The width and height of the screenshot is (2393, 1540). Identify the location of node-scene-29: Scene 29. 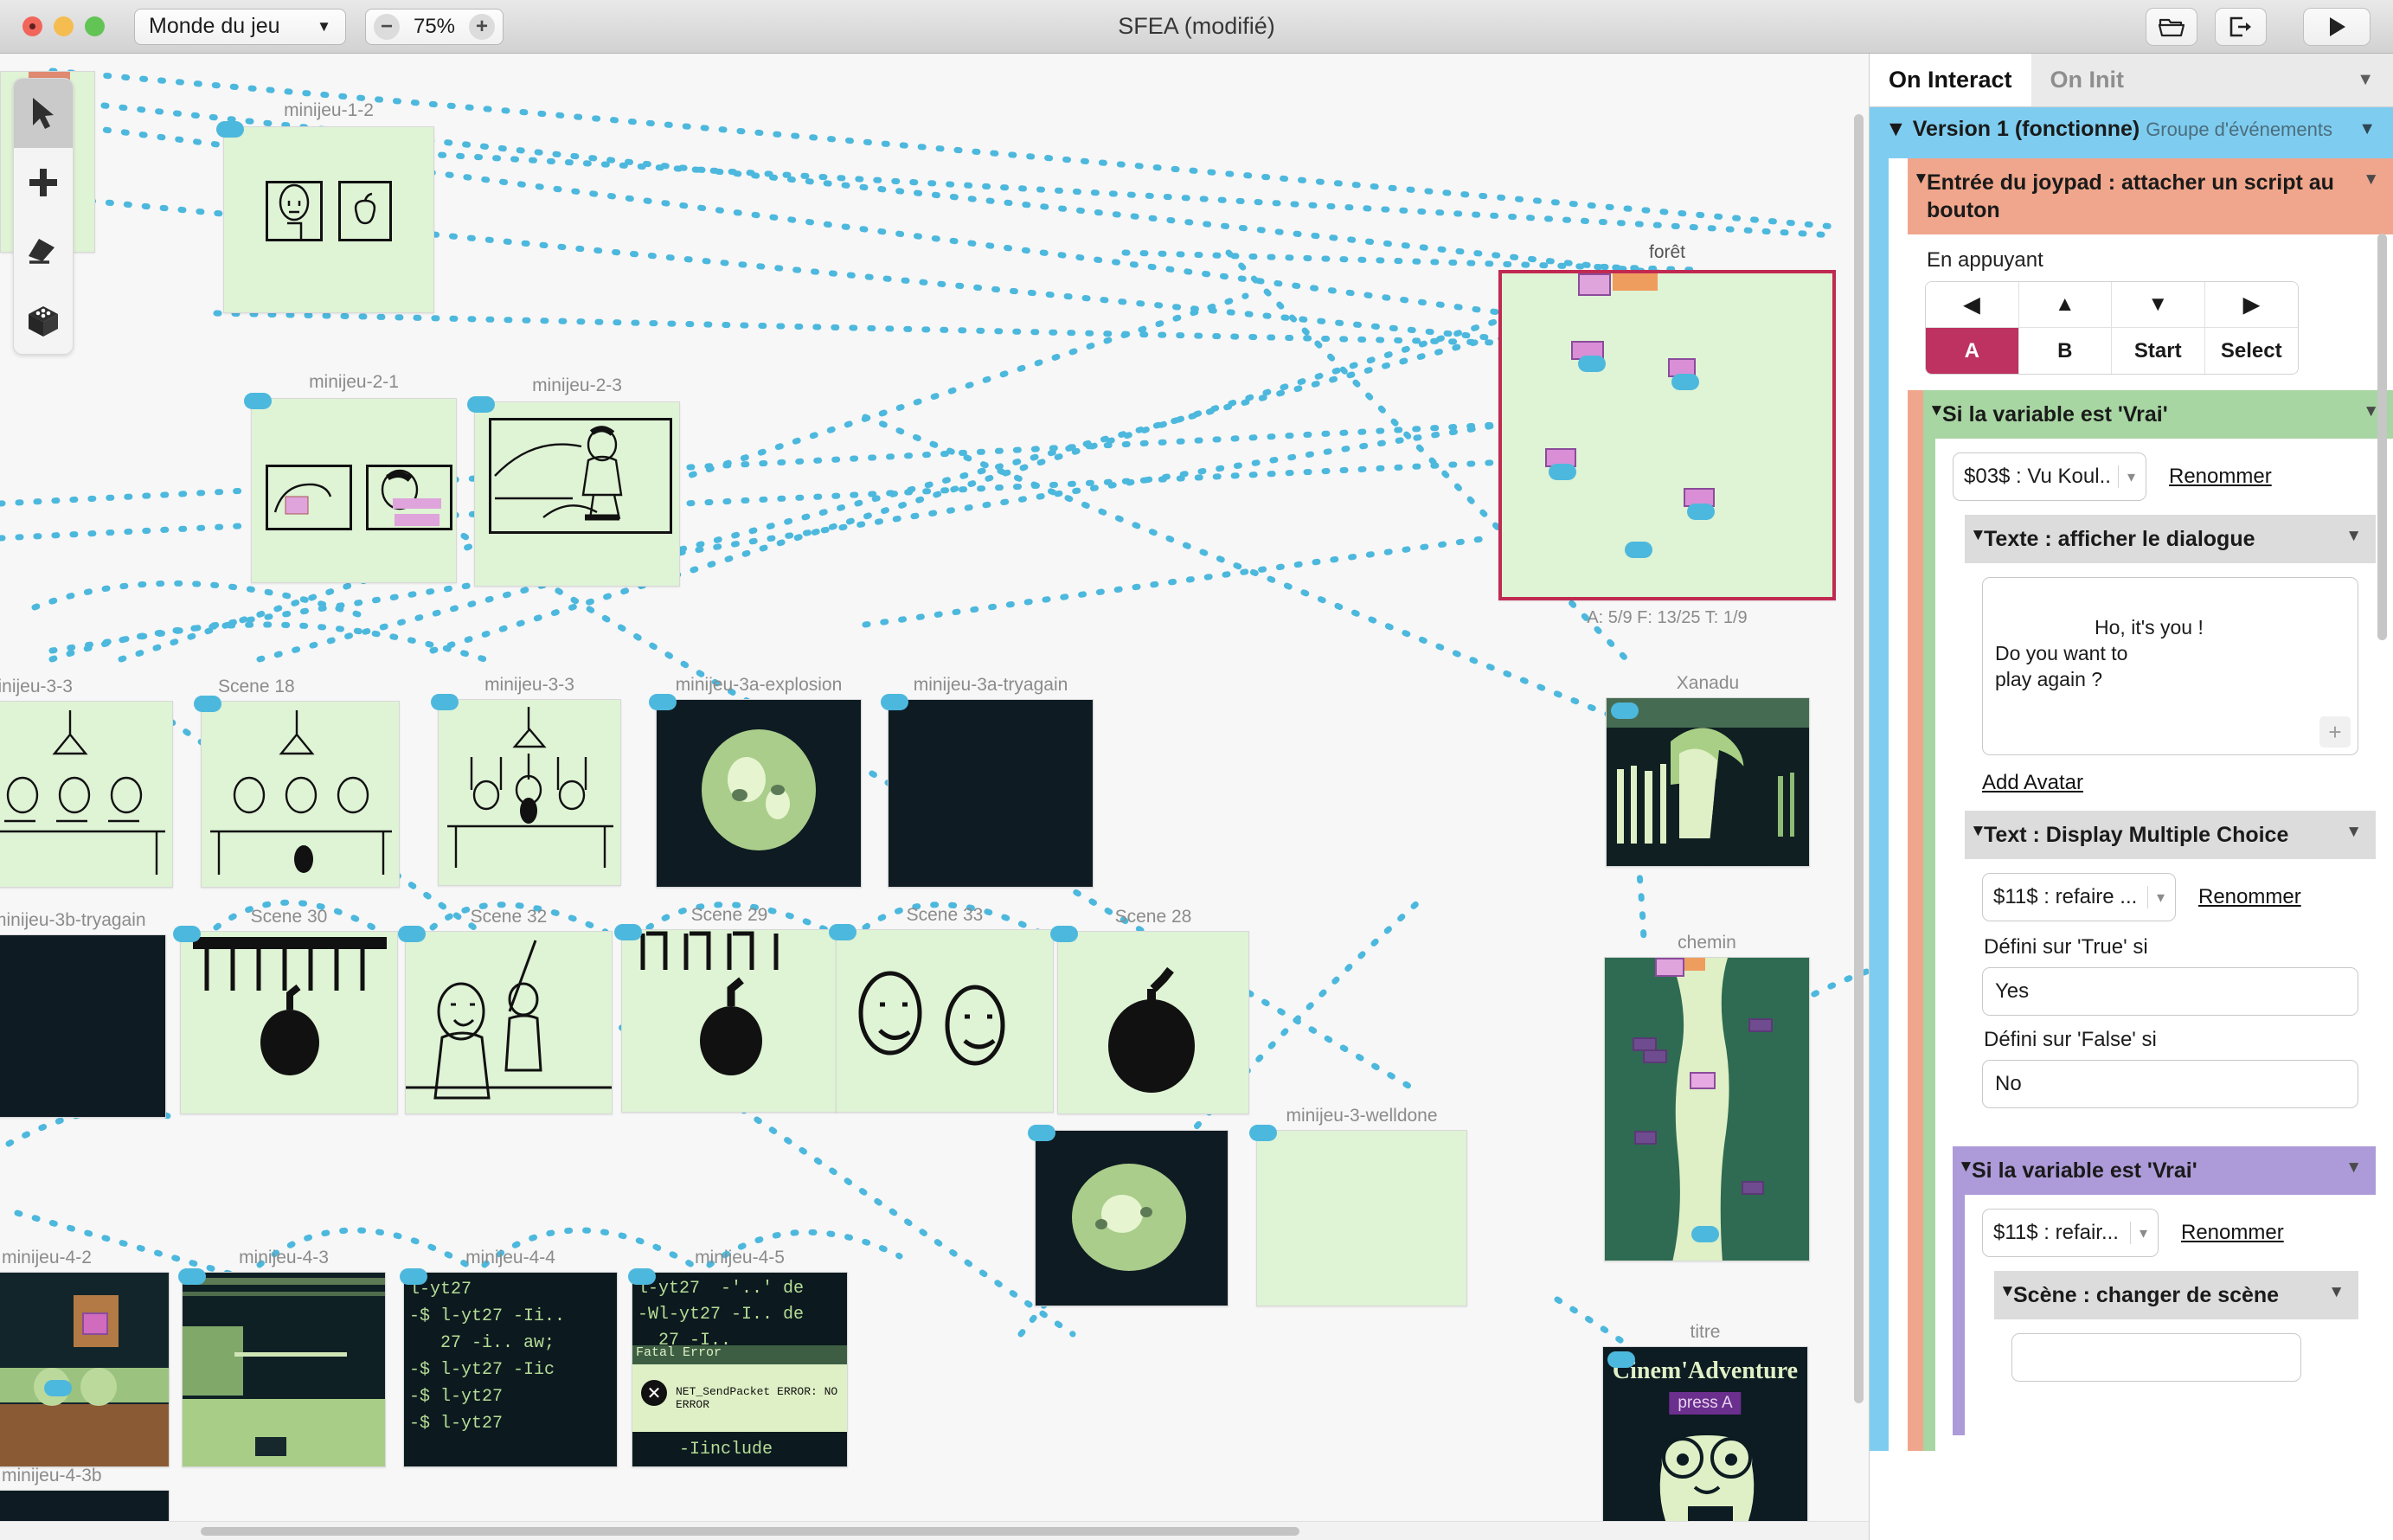
(725, 1009).